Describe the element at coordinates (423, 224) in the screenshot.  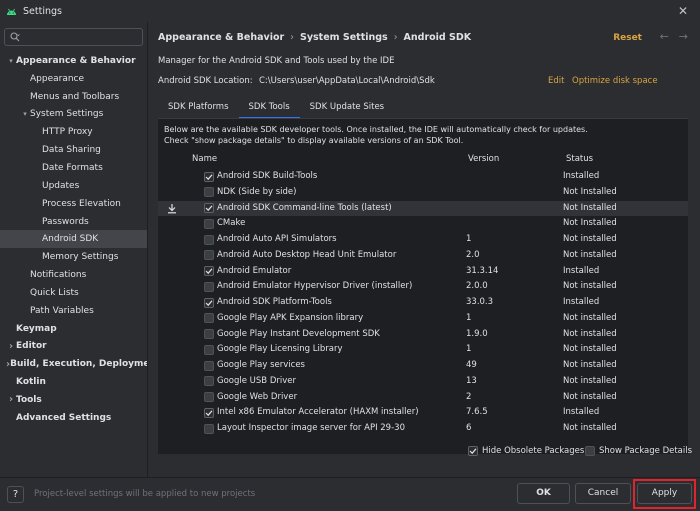
I see `table-row: CMake Not Installed` at that location.